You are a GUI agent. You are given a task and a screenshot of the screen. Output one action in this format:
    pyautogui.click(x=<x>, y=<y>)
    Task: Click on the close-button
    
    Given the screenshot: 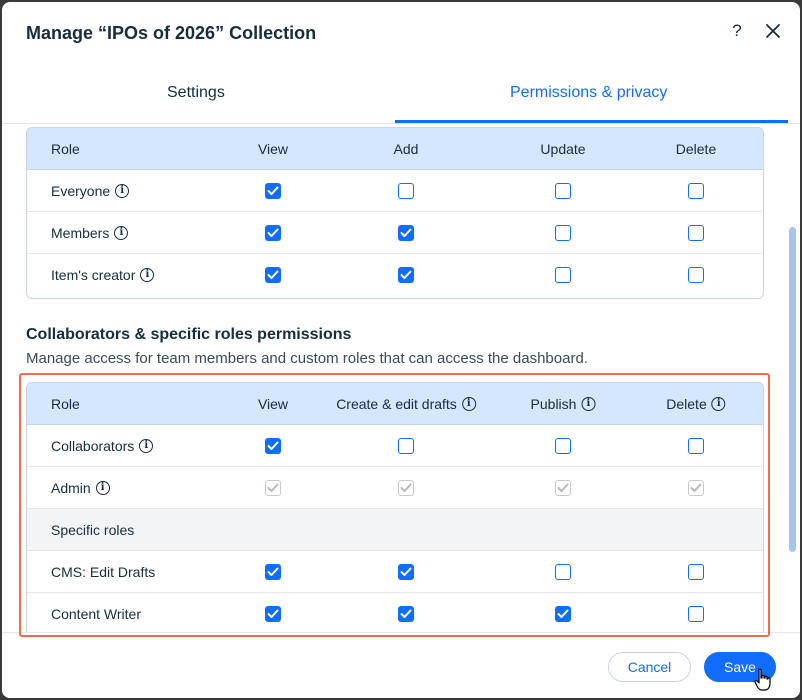 What is the action you would take?
    pyautogui.click(x=773, y=31)
    